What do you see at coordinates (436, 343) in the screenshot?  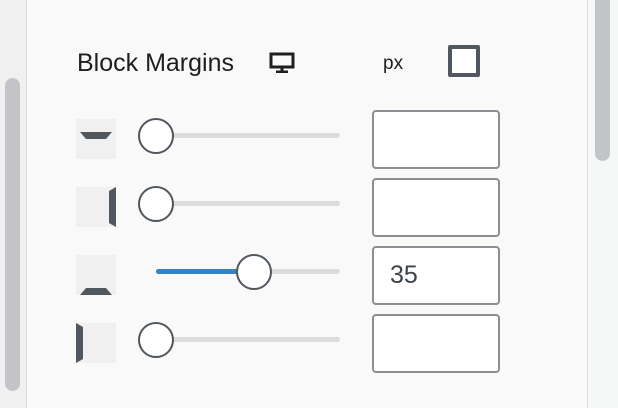 I see `margin-left-input` at bounding box center [436, 343].